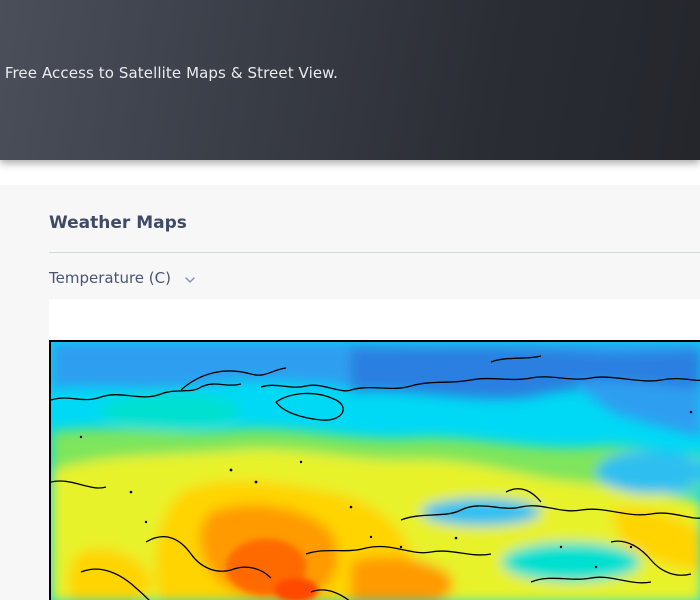 The height and width of the screenshot is (600, 700). What do you see at coordinates (190, 278) in the screenshot?
I see `chevron-down-icon` at bounding box center [190, 278].